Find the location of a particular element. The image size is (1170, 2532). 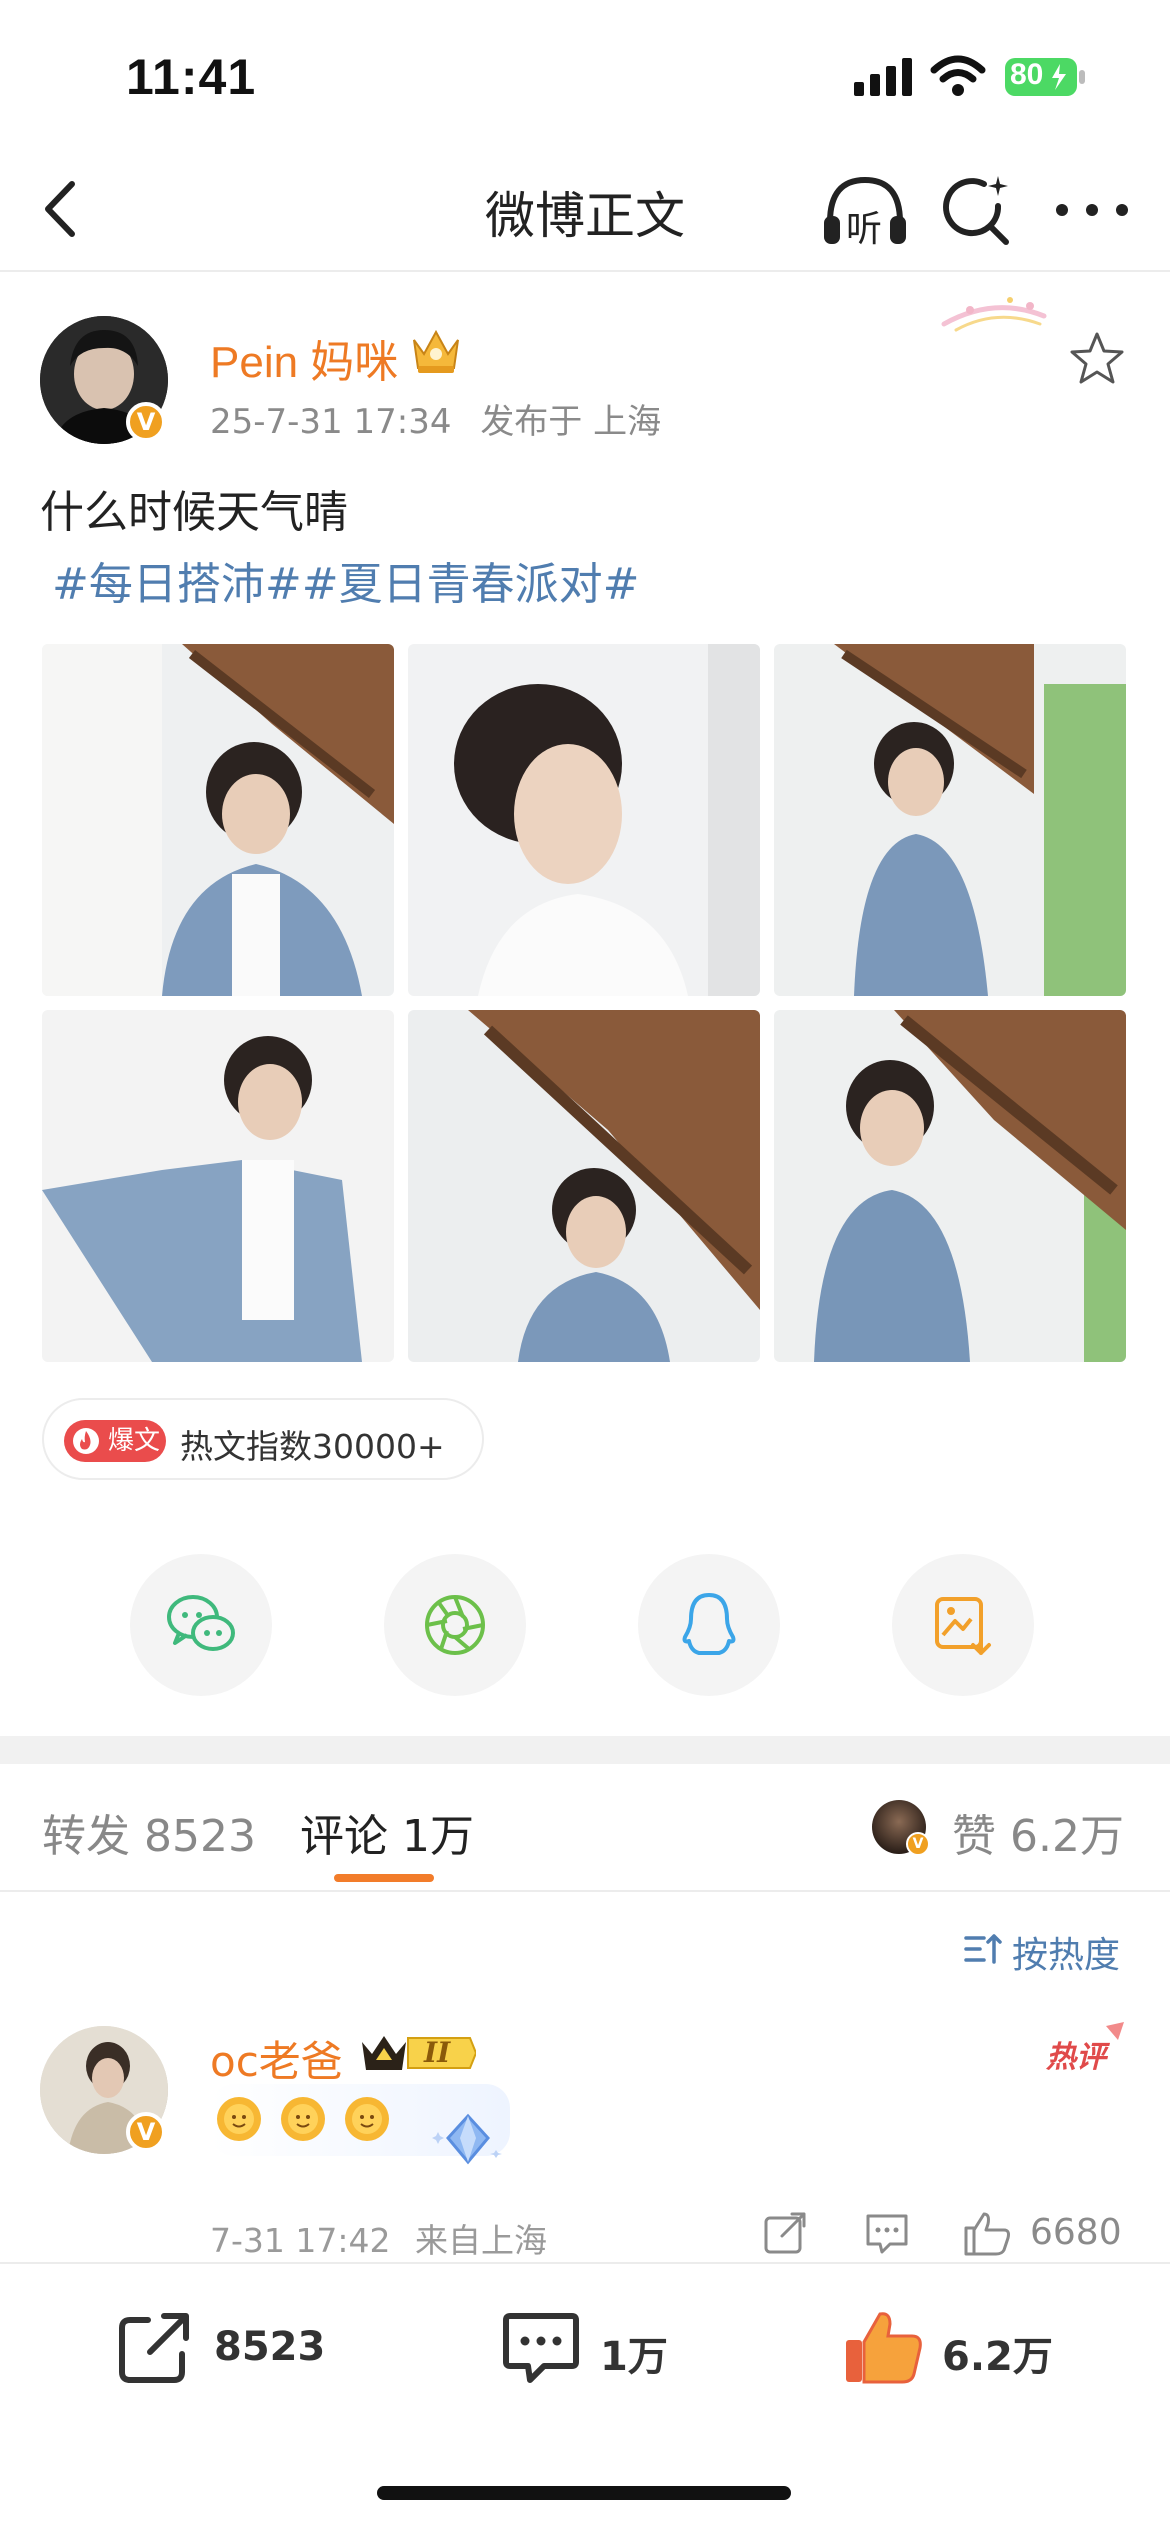

save-image-button is located at coordinates (963, 1625).